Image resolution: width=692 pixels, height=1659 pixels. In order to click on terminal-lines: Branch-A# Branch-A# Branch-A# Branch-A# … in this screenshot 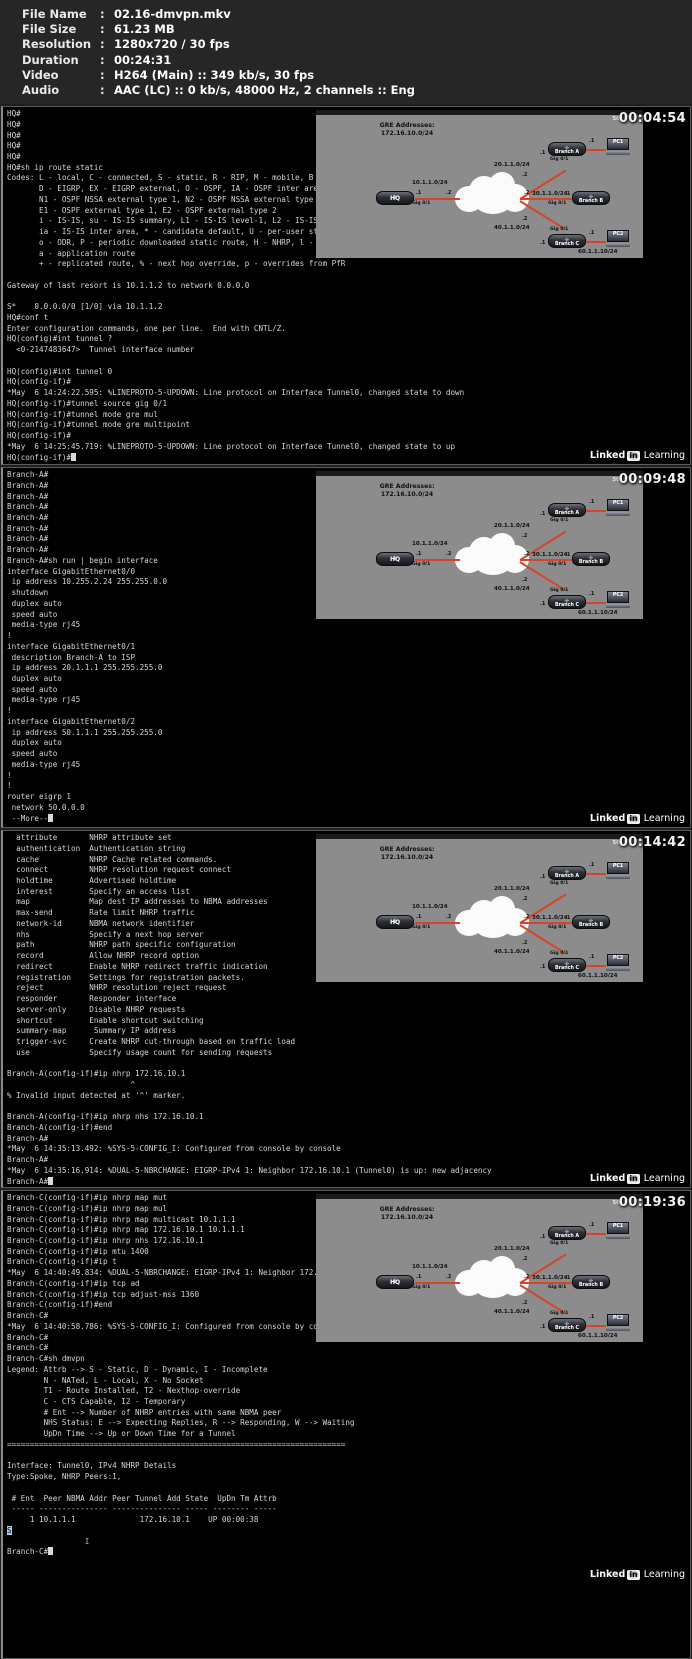, I will do `click(87, 641)`.